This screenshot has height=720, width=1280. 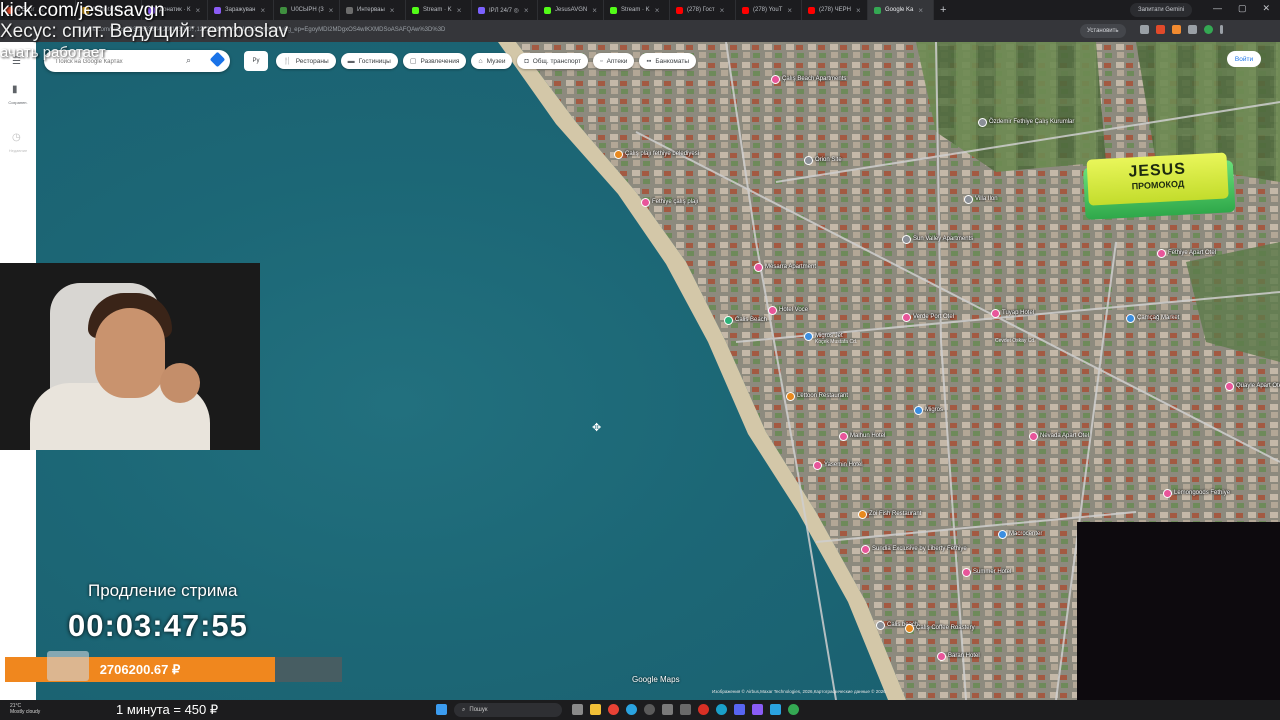 What do you see at coordinates (751, 320) in the screenshot?
I see `place-label: Calis Beach` at bounding box center [751, 320].